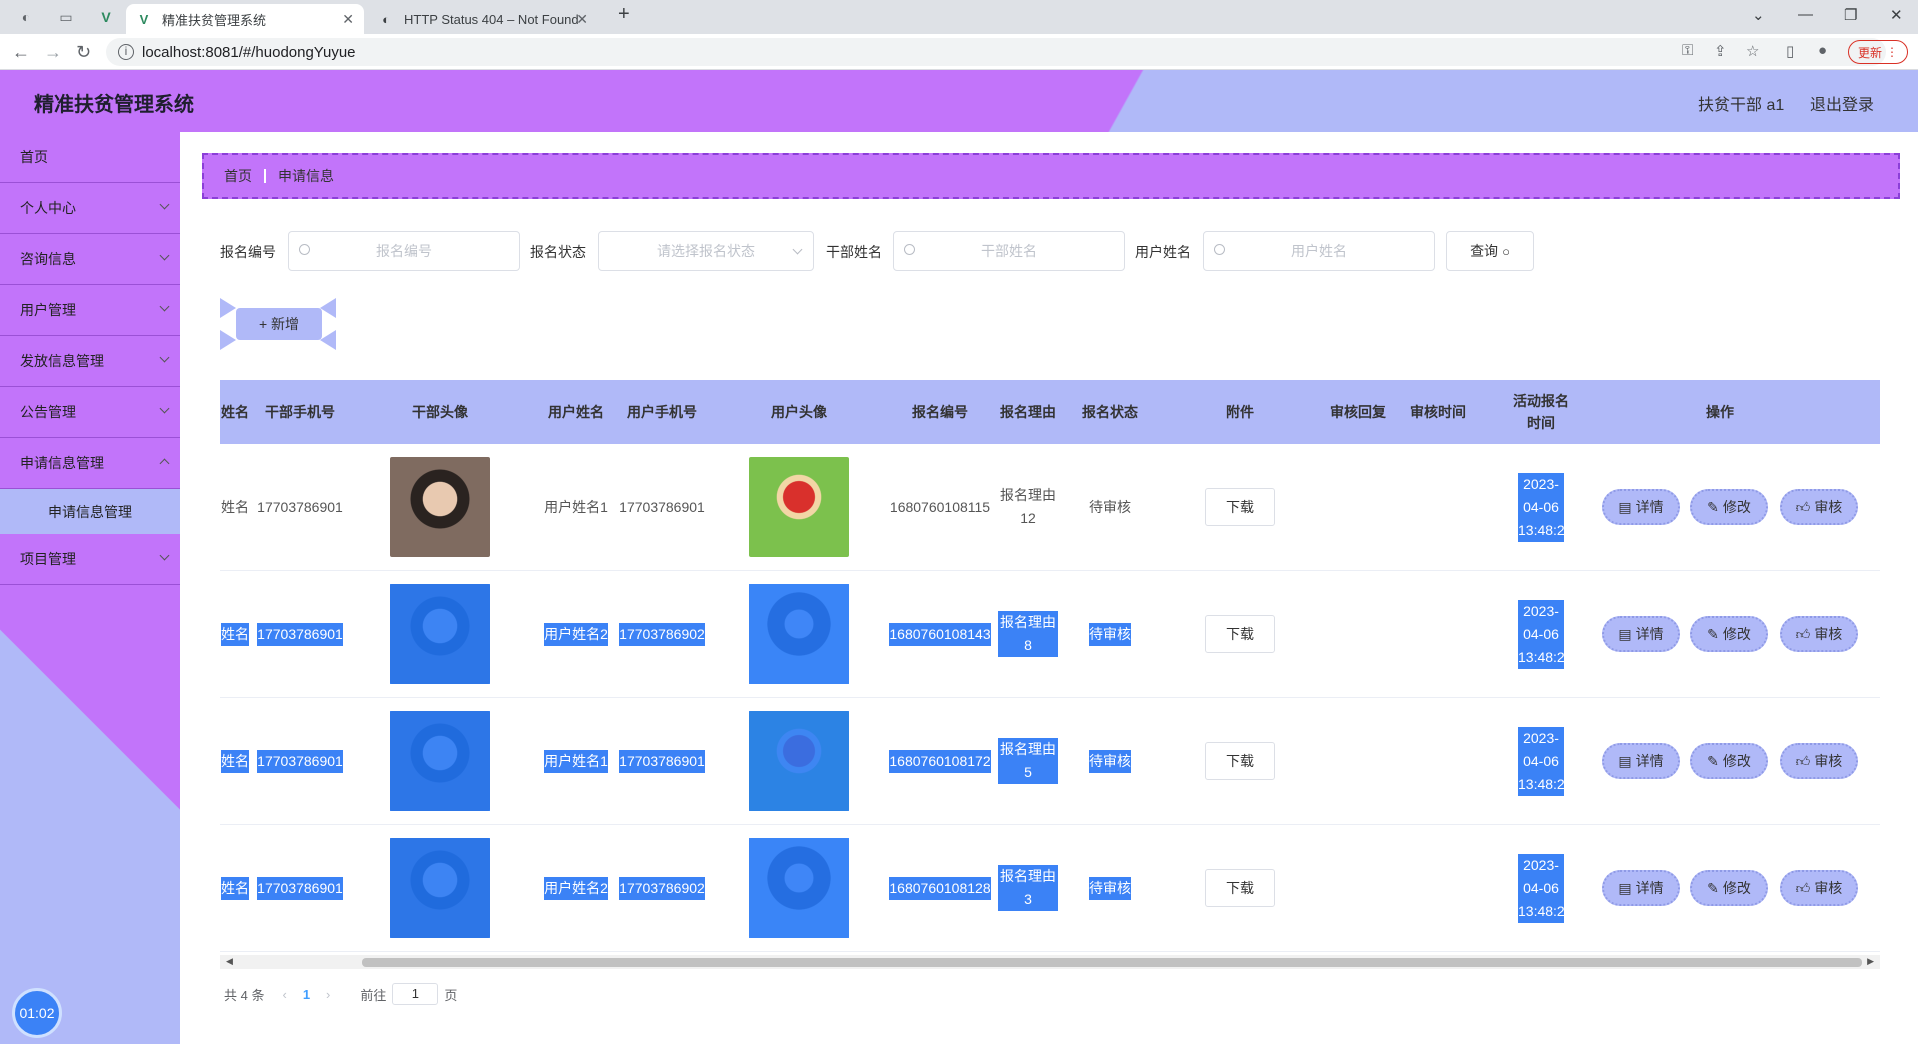 Image resolution: width=1918 pixels, height=1044 pixels. What do you see at coordinates (799, 761) in the screenshot?
I see `avatar` at bounding box center [799, 761].